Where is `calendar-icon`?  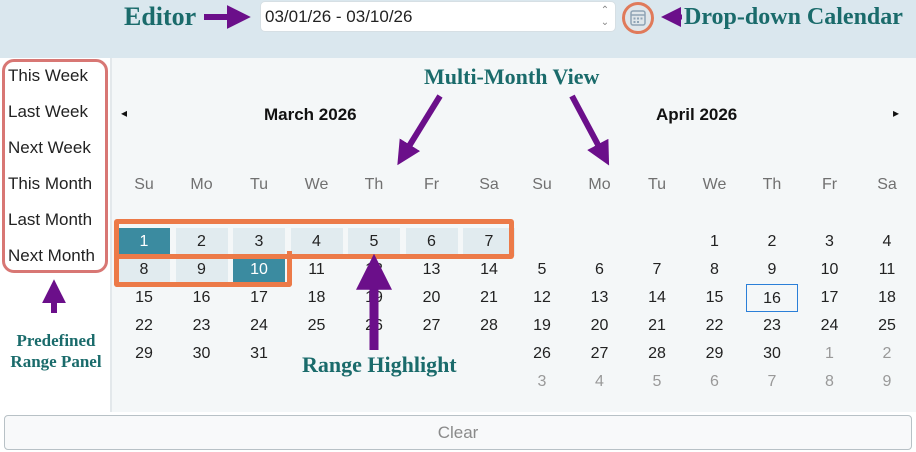
calendar-icon is located at coordinates (638, 18).